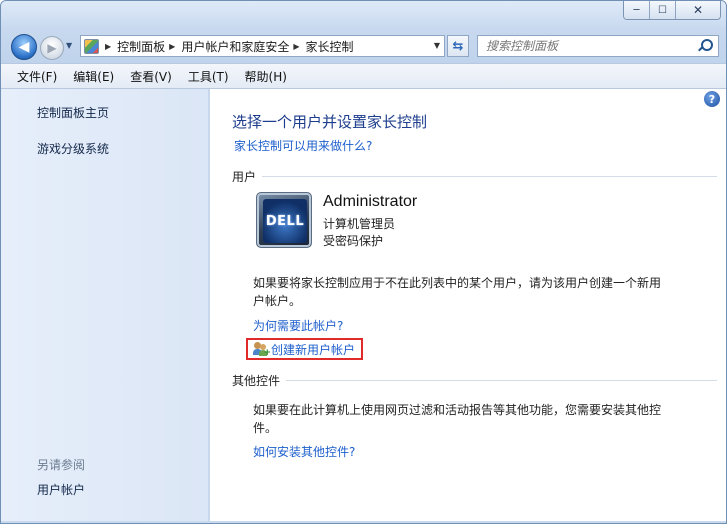 Image resolution: width=727 pixels, height=524 pixels. I want to click on dell-logo-icon: DELL, so click(285, 221).